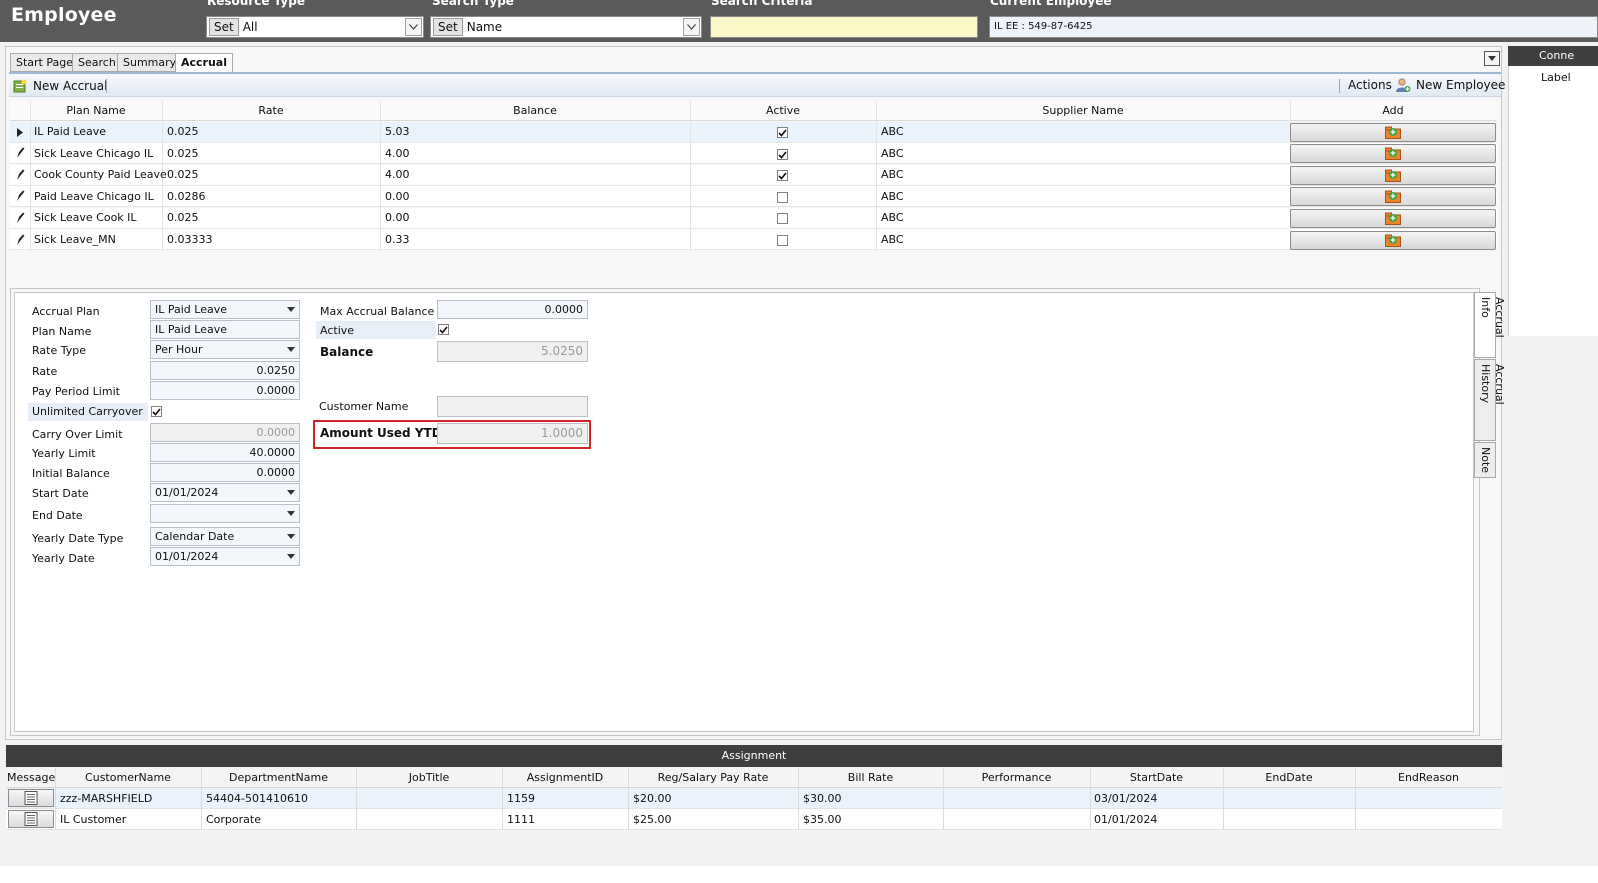 The width and height of the screenshot is (1598, 883). What do you see at coordinates (565, 777) in the screenshot?
I see `col-assignment-id: AssignmentID` at bounding box center [565, 777].